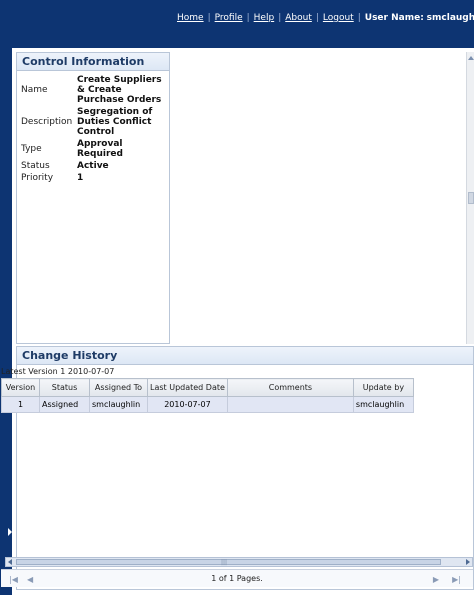 The image size is (474, 595). I want to click on pager: |◀ ◀ 1 of 1 Pages. ▶ ▶|, so click(237, 578).